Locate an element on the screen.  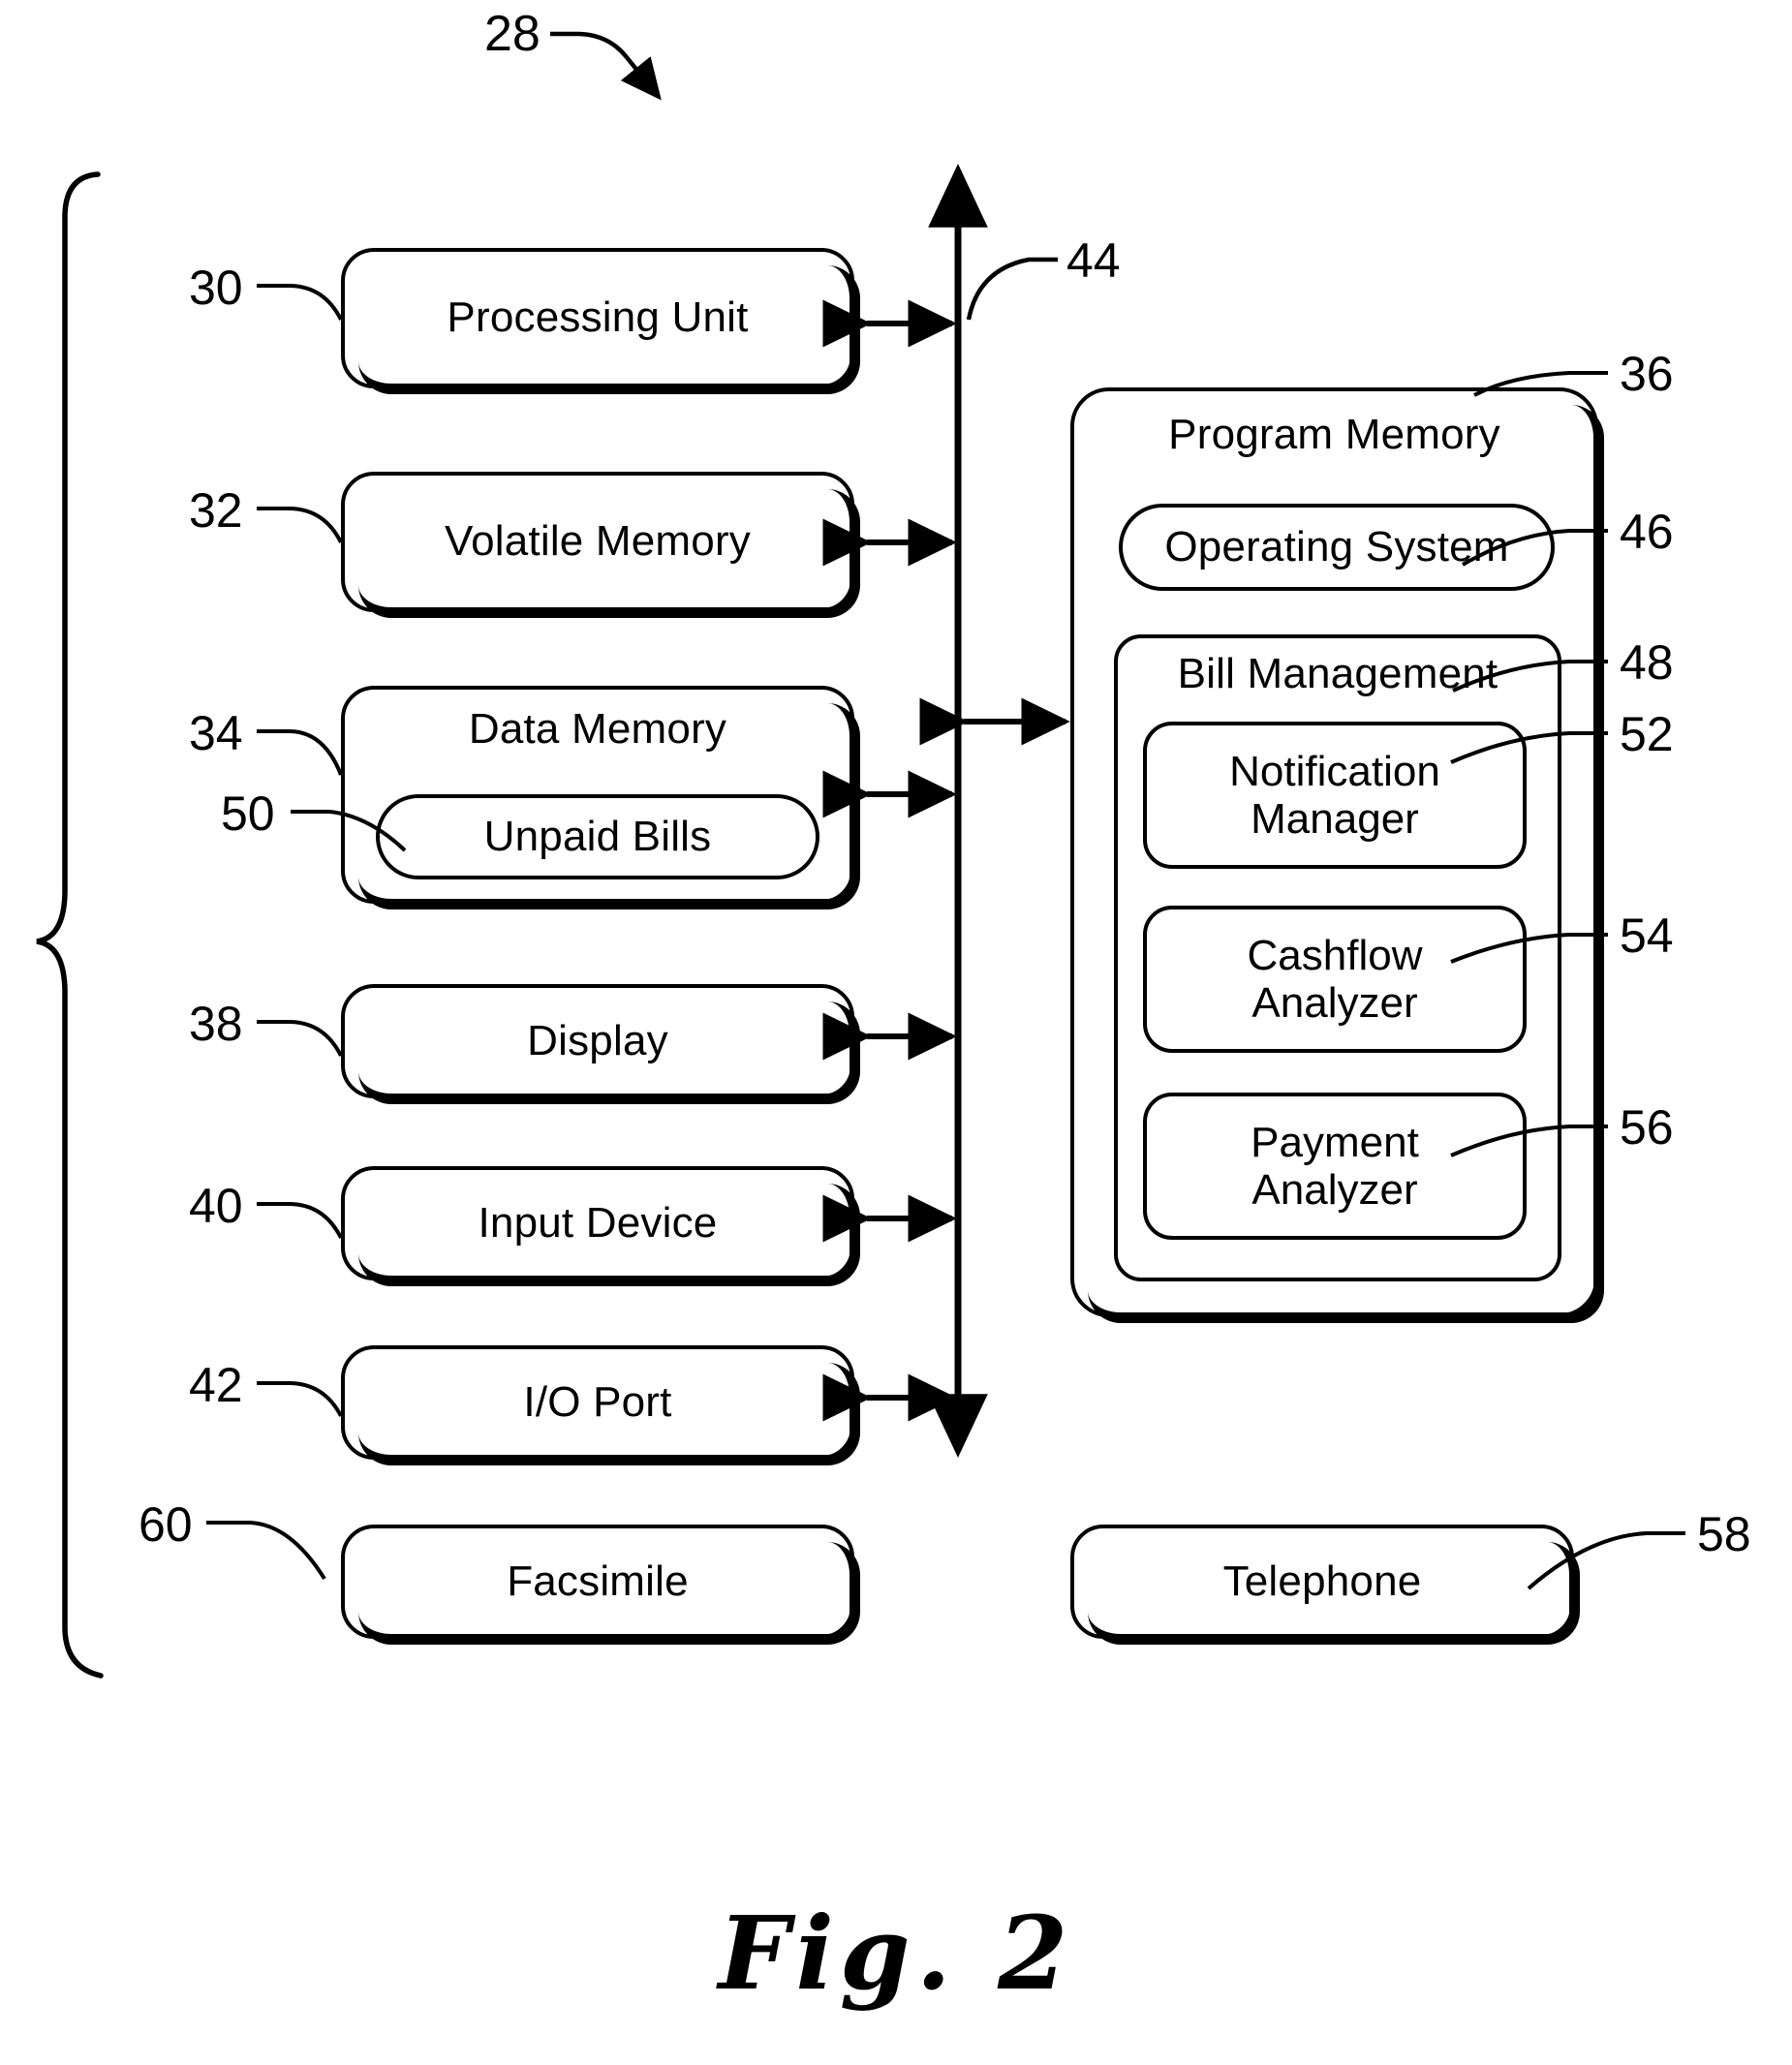
ref-numeral-52: 52 is located at coordinates (1647, 734).